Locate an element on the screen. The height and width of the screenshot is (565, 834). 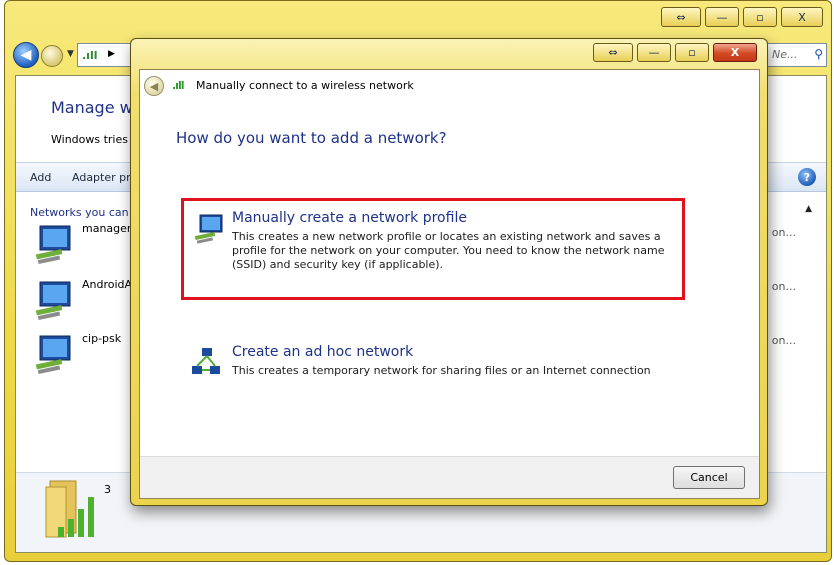
network-name: AndroidA is located at coordinates (107, 284).